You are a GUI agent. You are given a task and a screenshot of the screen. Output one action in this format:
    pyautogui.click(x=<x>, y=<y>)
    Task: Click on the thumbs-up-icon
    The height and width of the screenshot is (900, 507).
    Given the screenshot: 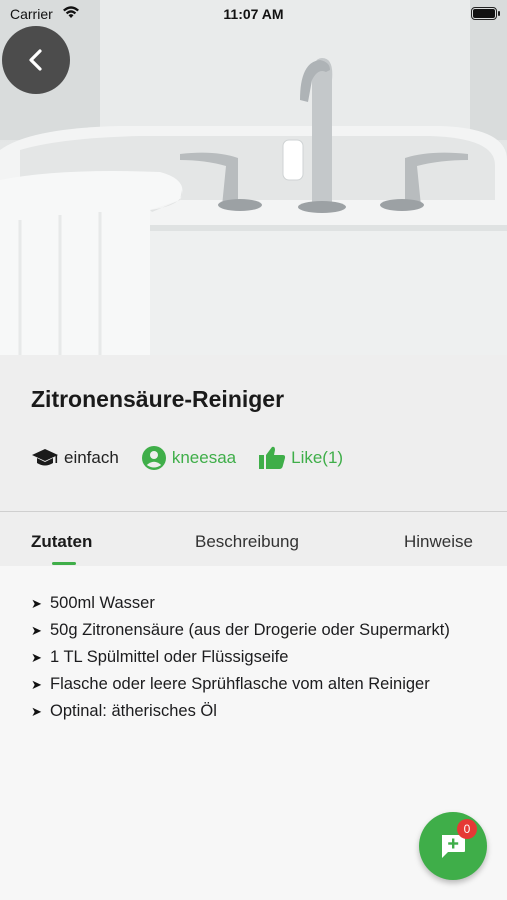 What is the action you would take?
    pyautogui.click(x=272, y=457)
    